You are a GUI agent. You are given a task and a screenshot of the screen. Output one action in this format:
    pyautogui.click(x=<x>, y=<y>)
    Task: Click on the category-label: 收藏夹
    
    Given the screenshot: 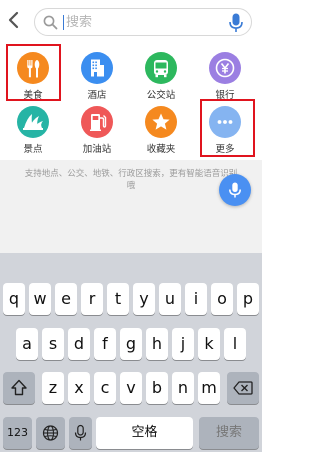 What is the action you would take?
    pyautogui.click(x=161, y=149)
    